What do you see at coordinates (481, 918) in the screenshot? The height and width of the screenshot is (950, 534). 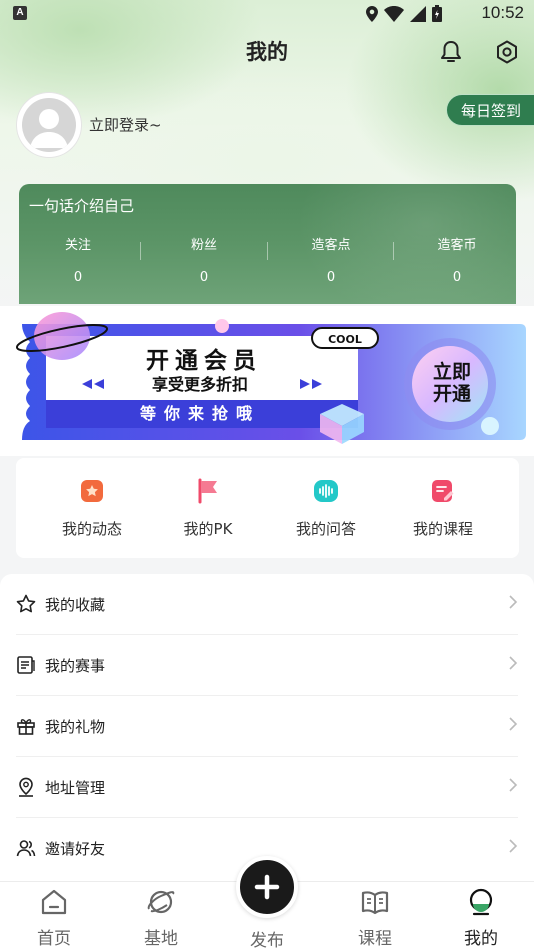 I see `tab-mine: 我的` at bounding box center [481, 918].